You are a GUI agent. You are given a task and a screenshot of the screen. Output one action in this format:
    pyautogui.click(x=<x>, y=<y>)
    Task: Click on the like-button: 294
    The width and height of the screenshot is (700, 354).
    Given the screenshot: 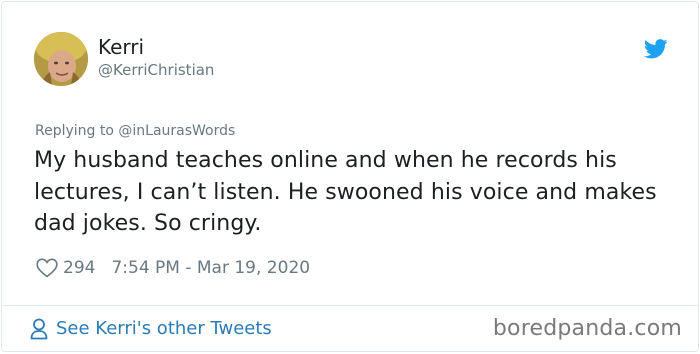 What is the action you would take?
    pyautogui.click(x=65, y=268)
    